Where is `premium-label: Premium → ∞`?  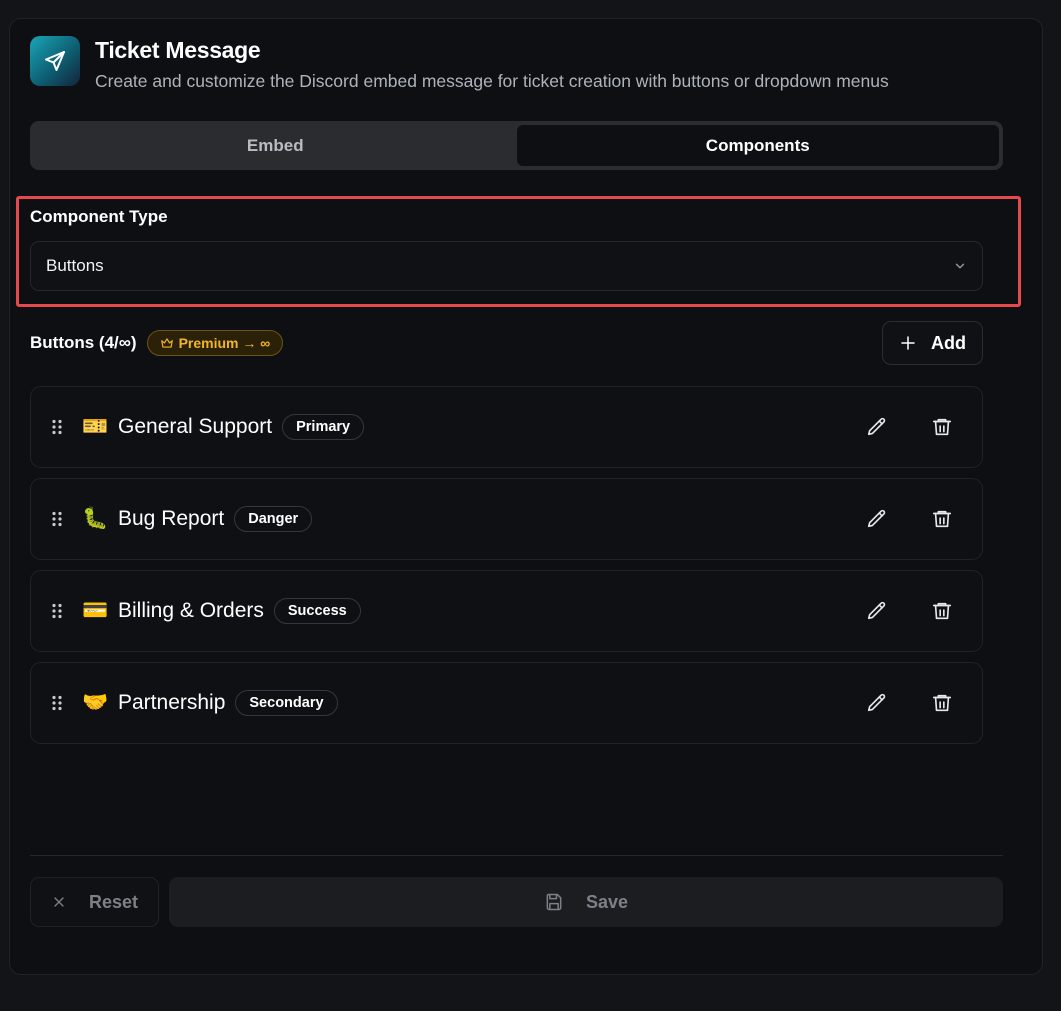
premium-label: Premium → ∞ is located at coordinates (224, 343).